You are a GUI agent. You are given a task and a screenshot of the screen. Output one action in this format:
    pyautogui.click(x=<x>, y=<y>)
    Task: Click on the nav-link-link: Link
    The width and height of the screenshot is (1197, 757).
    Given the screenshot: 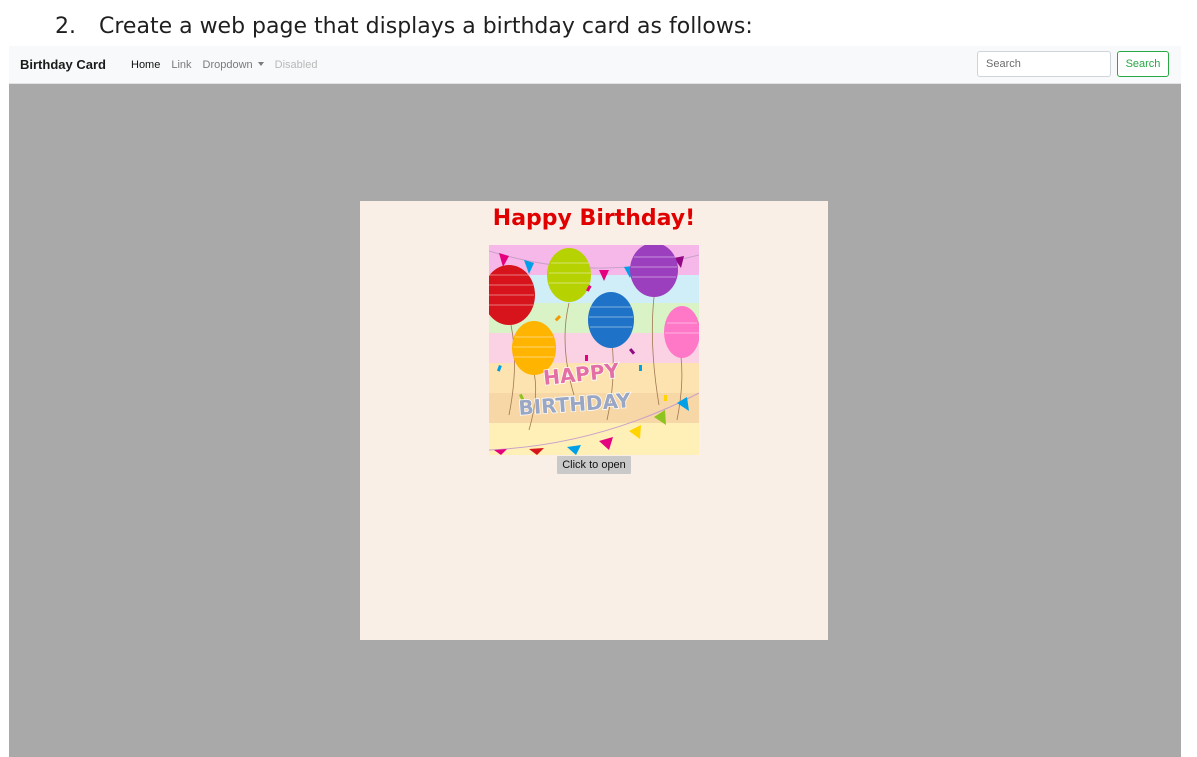 What is the action you would take?
    pyautogui.click(x=181, y=65)
    